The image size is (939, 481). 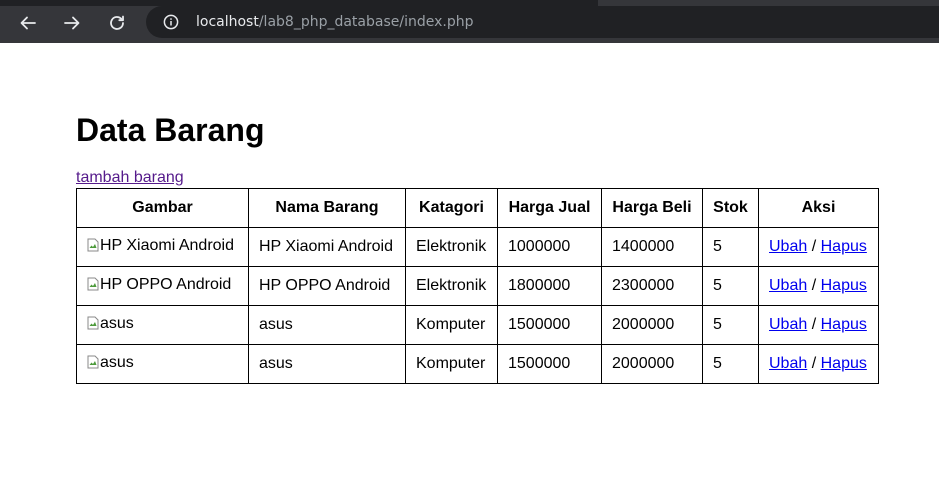 I want to click on cell-gambar: HP Xiaomi Android, so click(x=162, y=247).